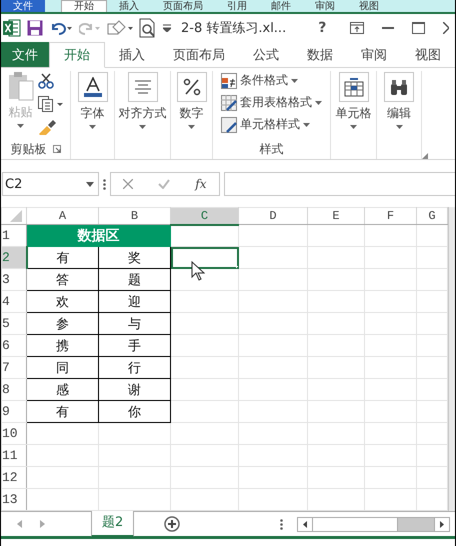 The height and width of the screenshot is (546, 456). Describe the element at coordinates (134, 279) in the screenshot. I see `table-cell: 题` at that location.